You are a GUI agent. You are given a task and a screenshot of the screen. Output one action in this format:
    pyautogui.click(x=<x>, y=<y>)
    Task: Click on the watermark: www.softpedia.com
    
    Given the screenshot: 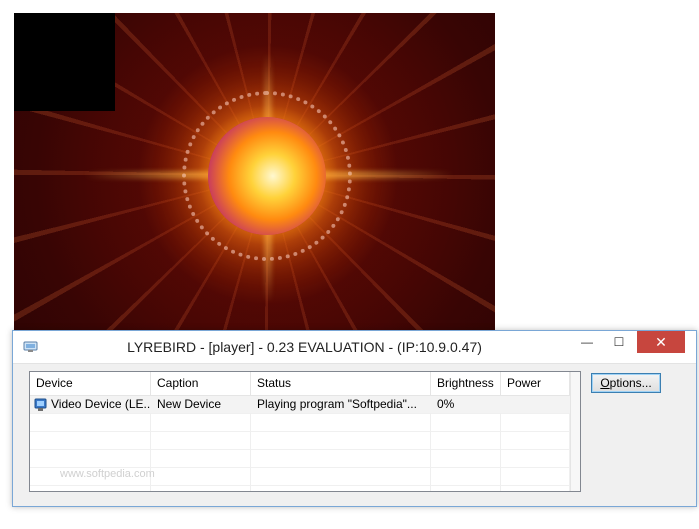 What is the action you would take?
    pyautogui.click(x=107, y=474)
    